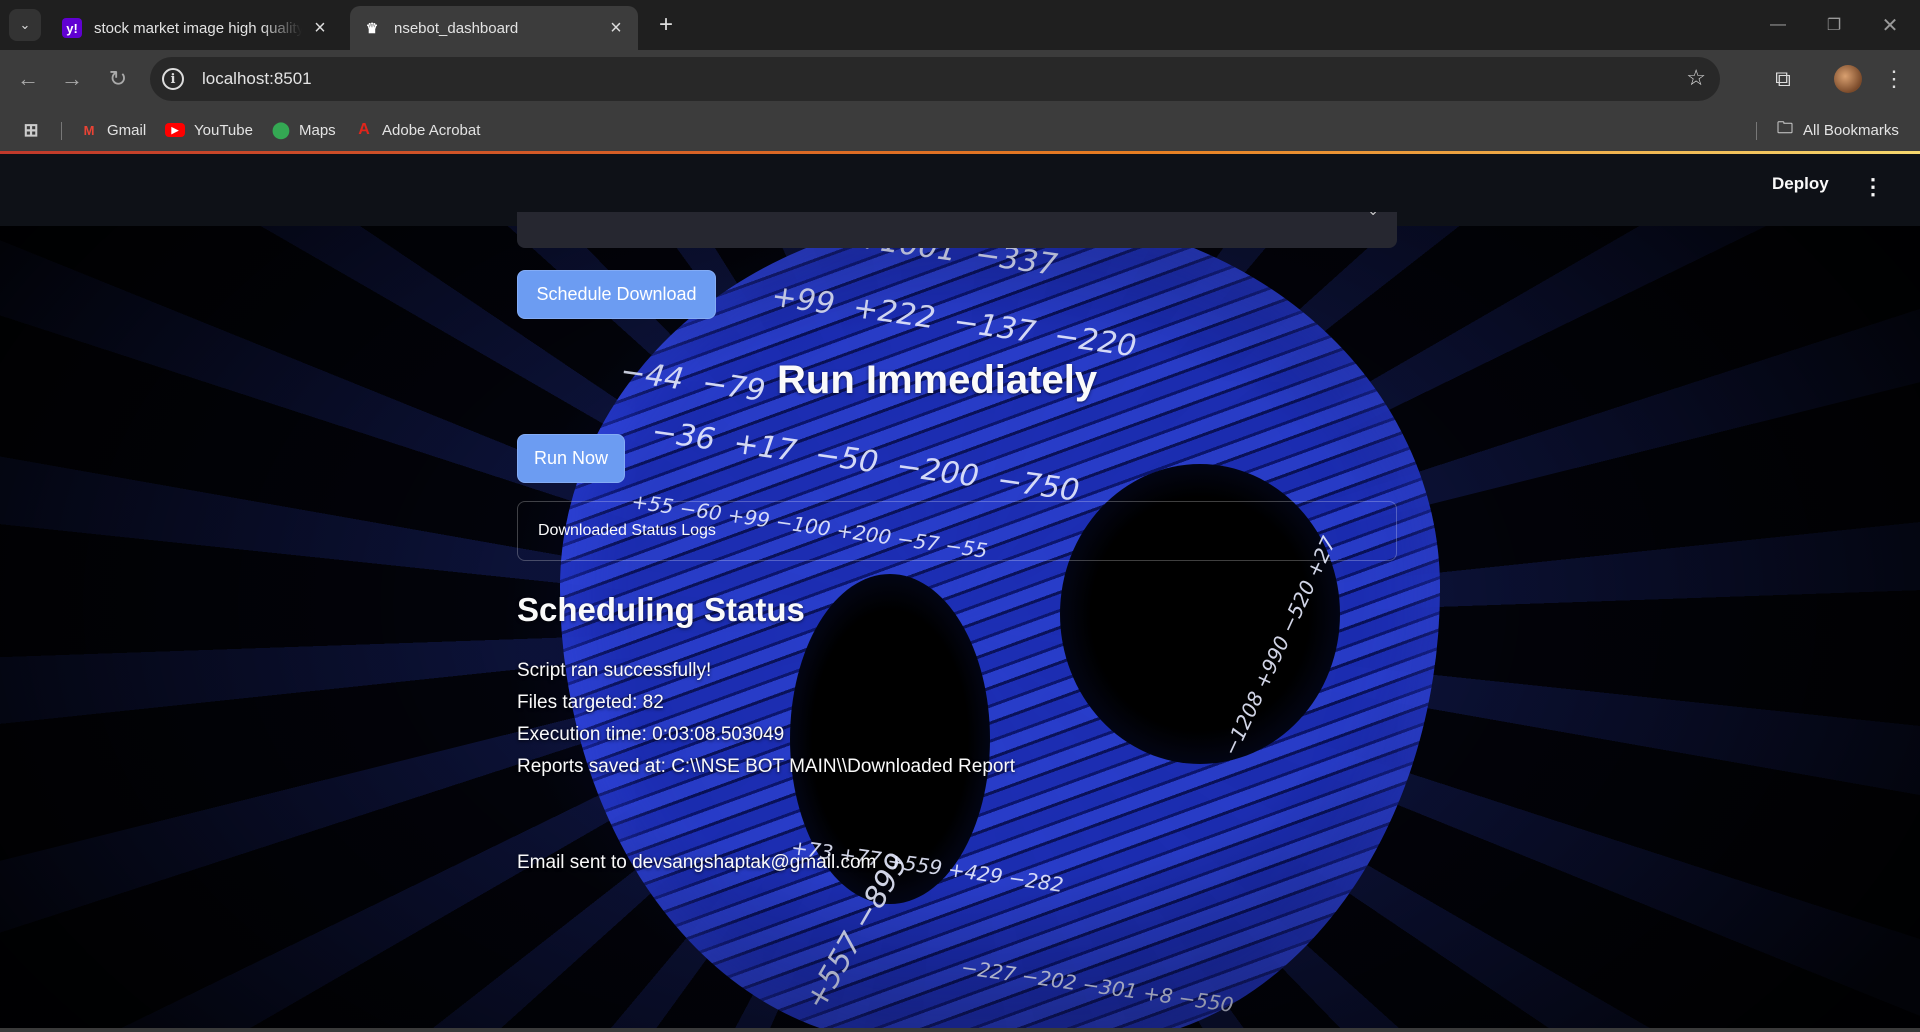 Image resolution: width=1920 pixels, height=1032 pixels. I want to click on scheduling-status-heading: Scheduling Status, so click(661, 609).